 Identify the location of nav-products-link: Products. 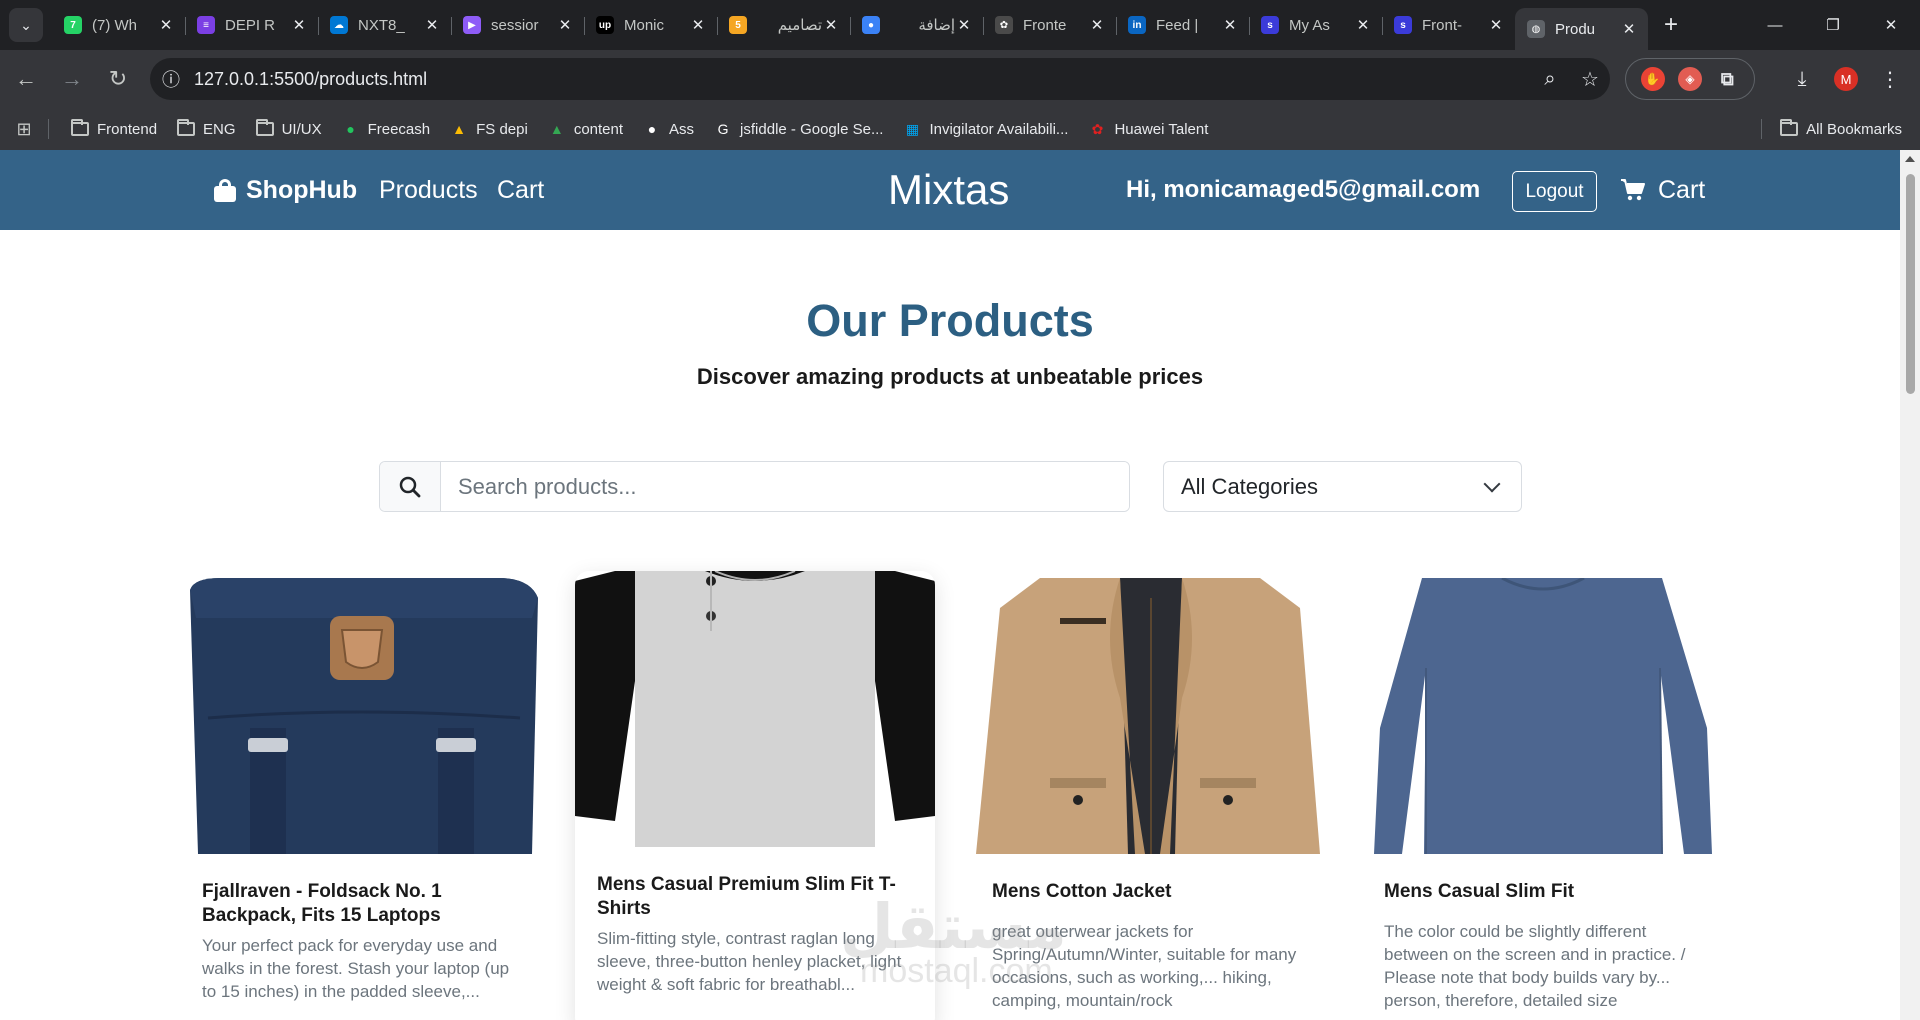
(428, 190).